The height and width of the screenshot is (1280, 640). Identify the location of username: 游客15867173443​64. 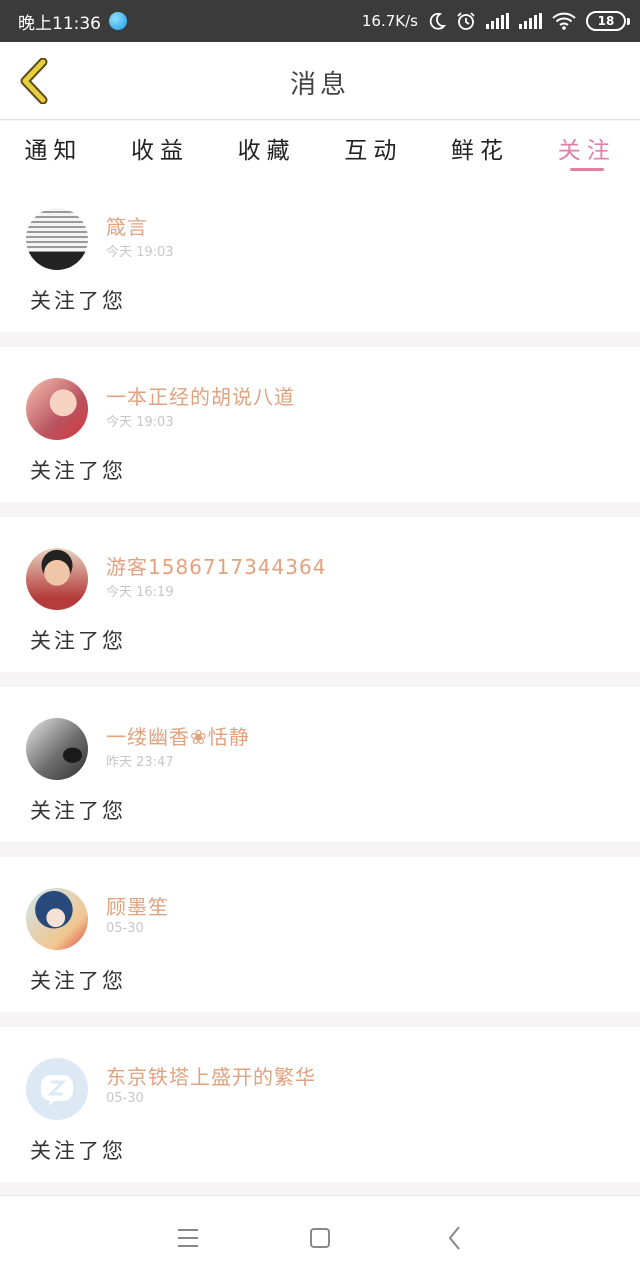
(216, 565).